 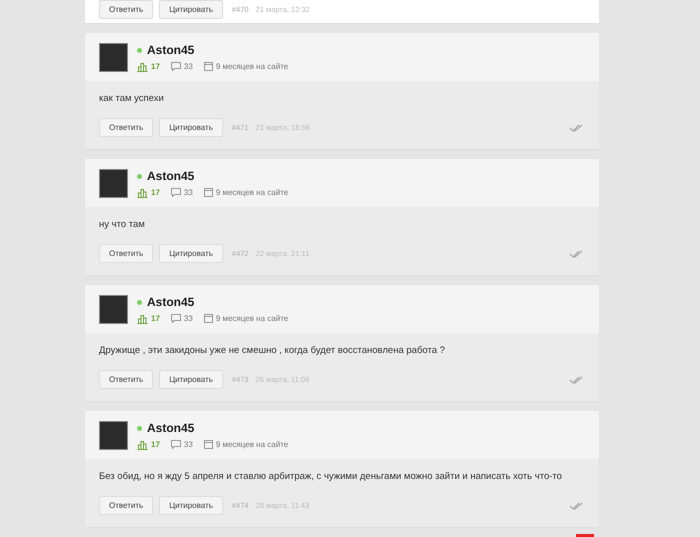 I want to click on post-text: ну что там, so click(x=122, y=225).